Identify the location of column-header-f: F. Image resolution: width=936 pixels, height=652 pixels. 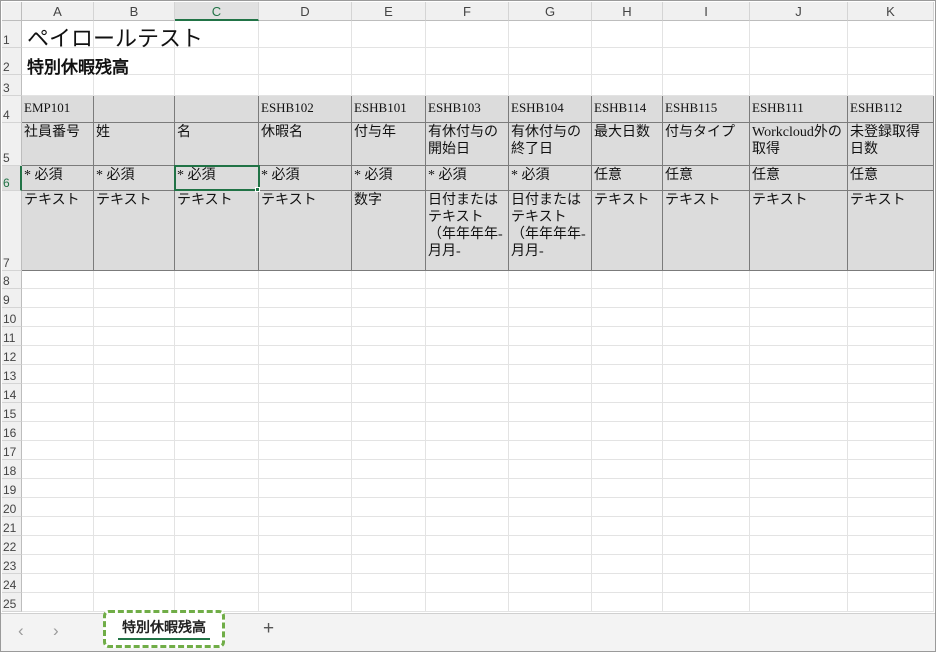
(467, 11).